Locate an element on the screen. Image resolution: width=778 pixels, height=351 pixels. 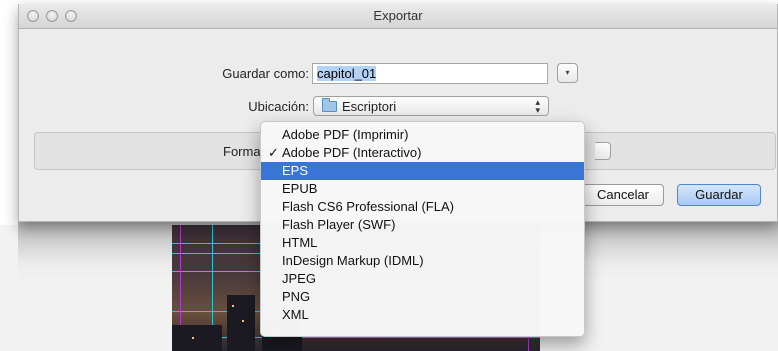
file-name-value: capitol_01 is located at coordinates (347, 73).